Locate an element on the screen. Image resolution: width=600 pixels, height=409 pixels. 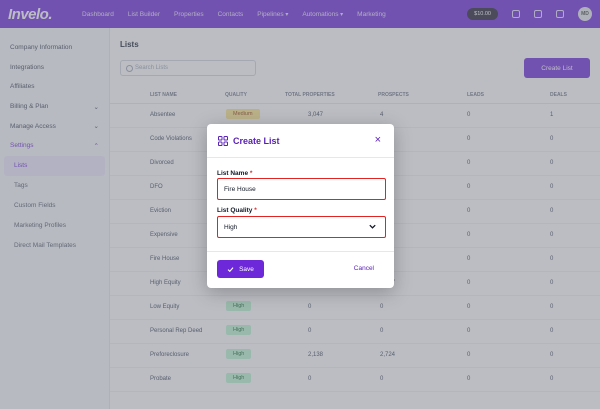
list-quality-label: List Quality * is located at coordinates (237, 210).